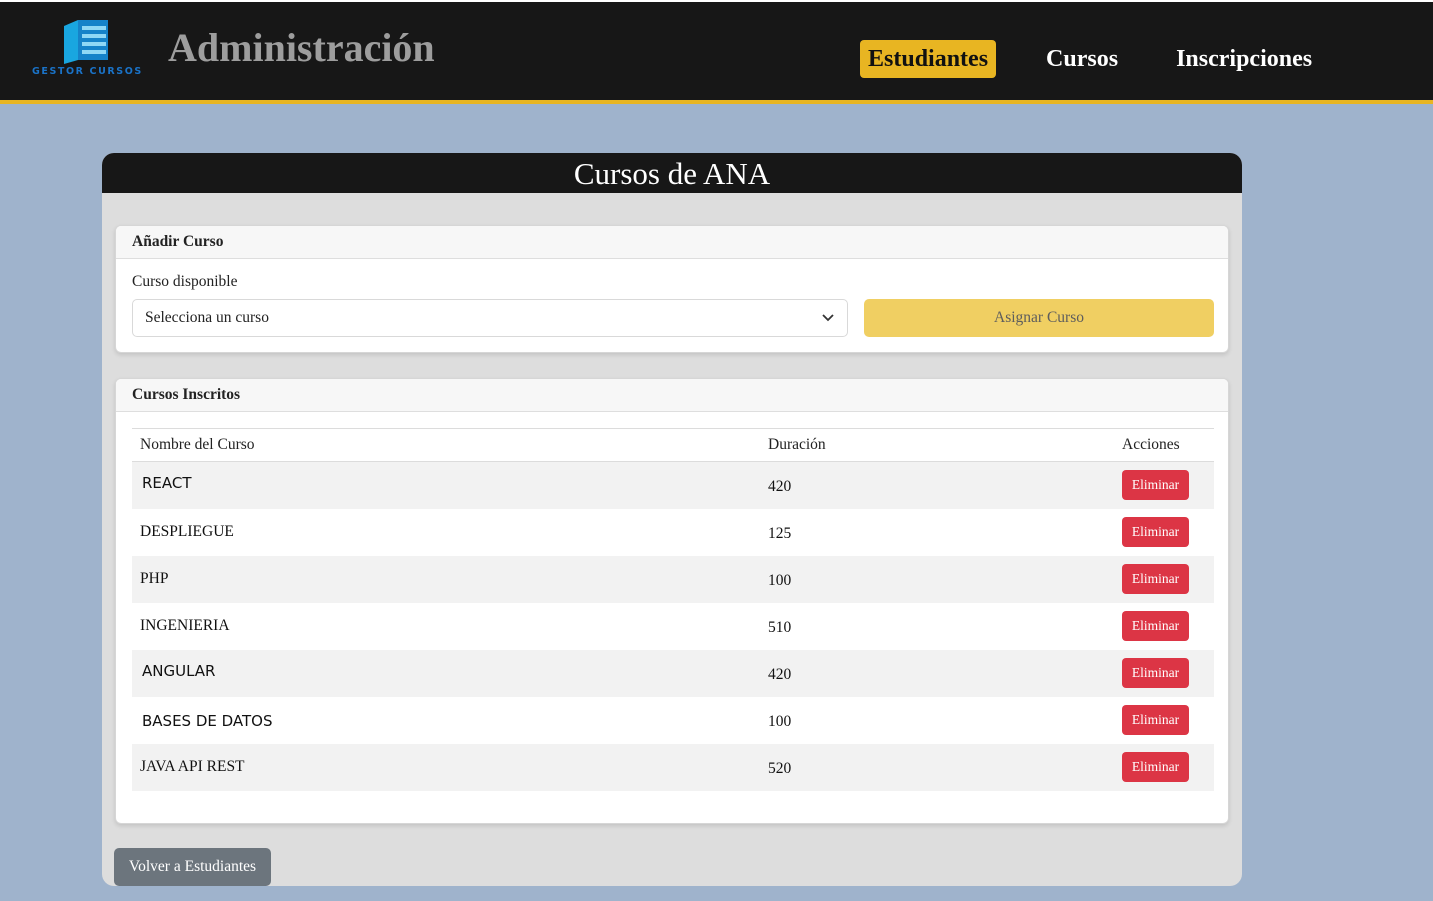 This screenshot has width=1433, height=901. What do you see at coordinates (1039, 318) in the screenshot?
I see `assign-course-button: Asignar Curso` at bounding box center [1039, 318].